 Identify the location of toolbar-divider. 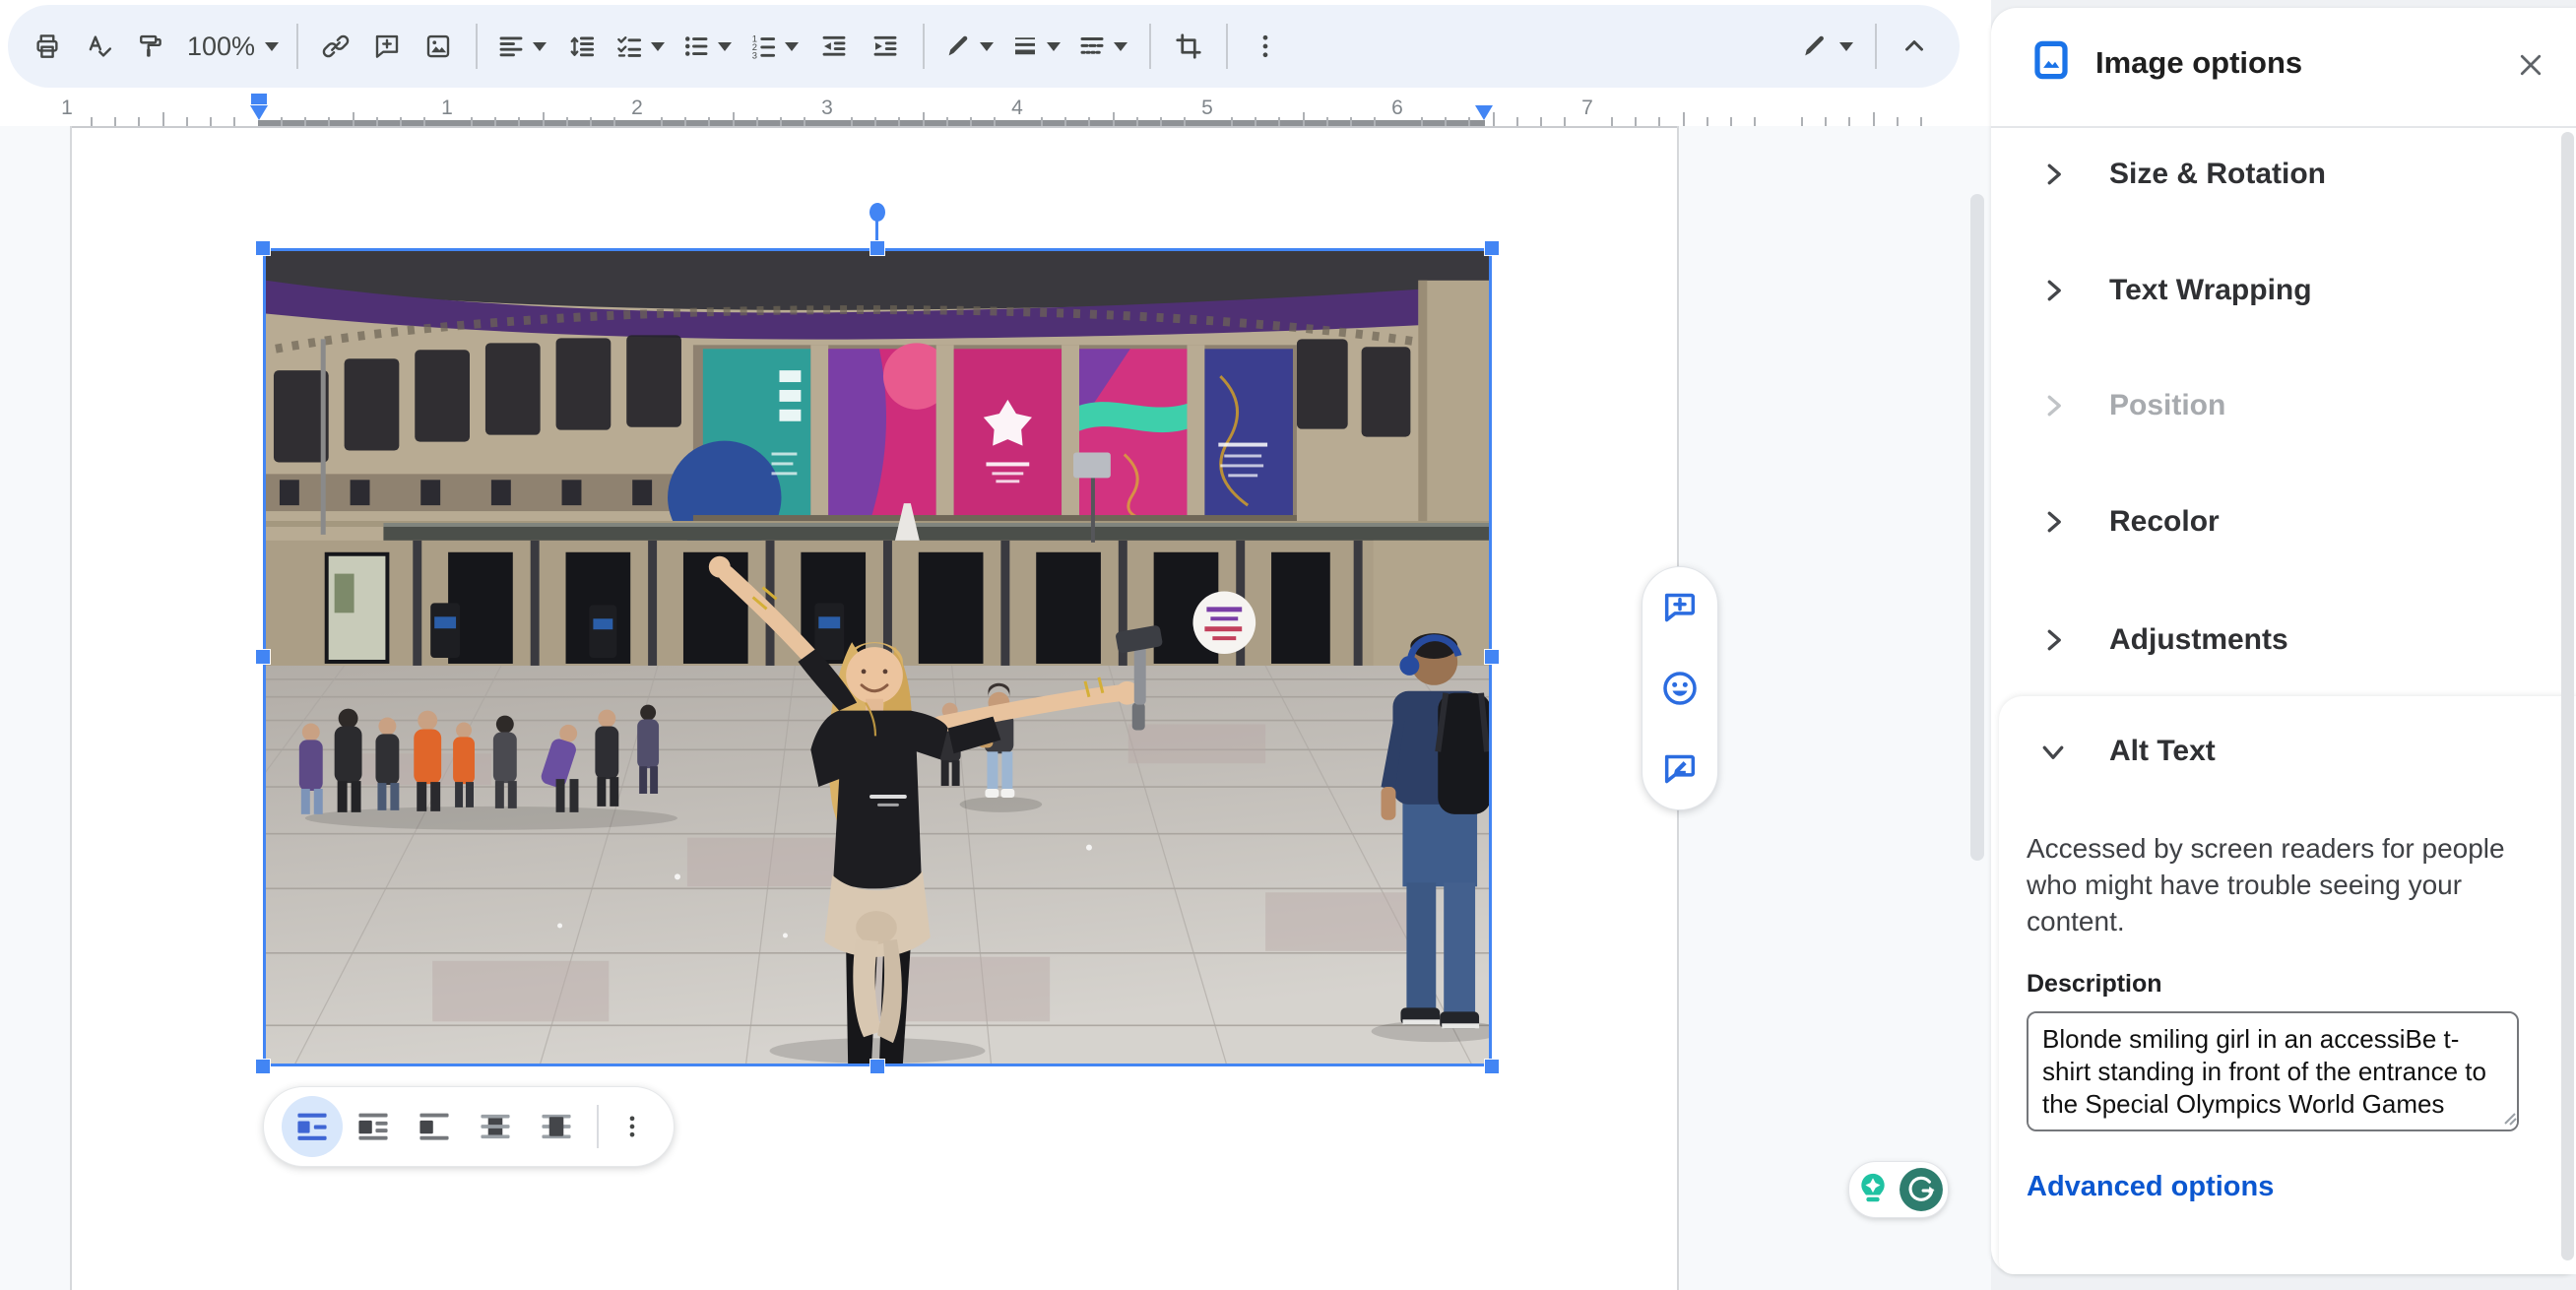
(924, 46).